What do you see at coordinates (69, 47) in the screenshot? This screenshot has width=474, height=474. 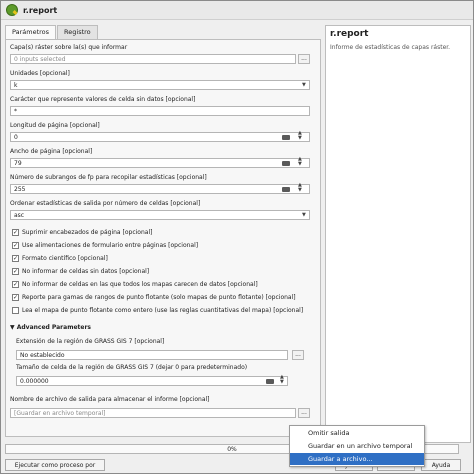 I see `raster-layers-label: Capa(s) ráster sobre la(s) que informar` at bounding box center [69, 47].